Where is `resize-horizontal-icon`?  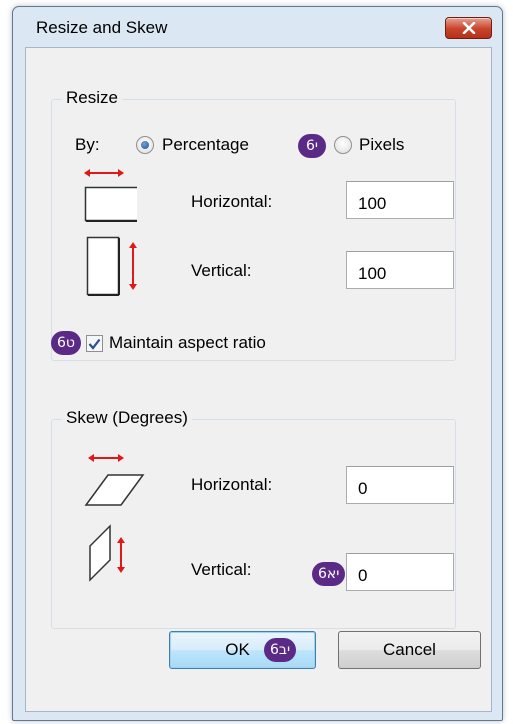 resize-horizontal-icon is located at coordinates (110, 195).